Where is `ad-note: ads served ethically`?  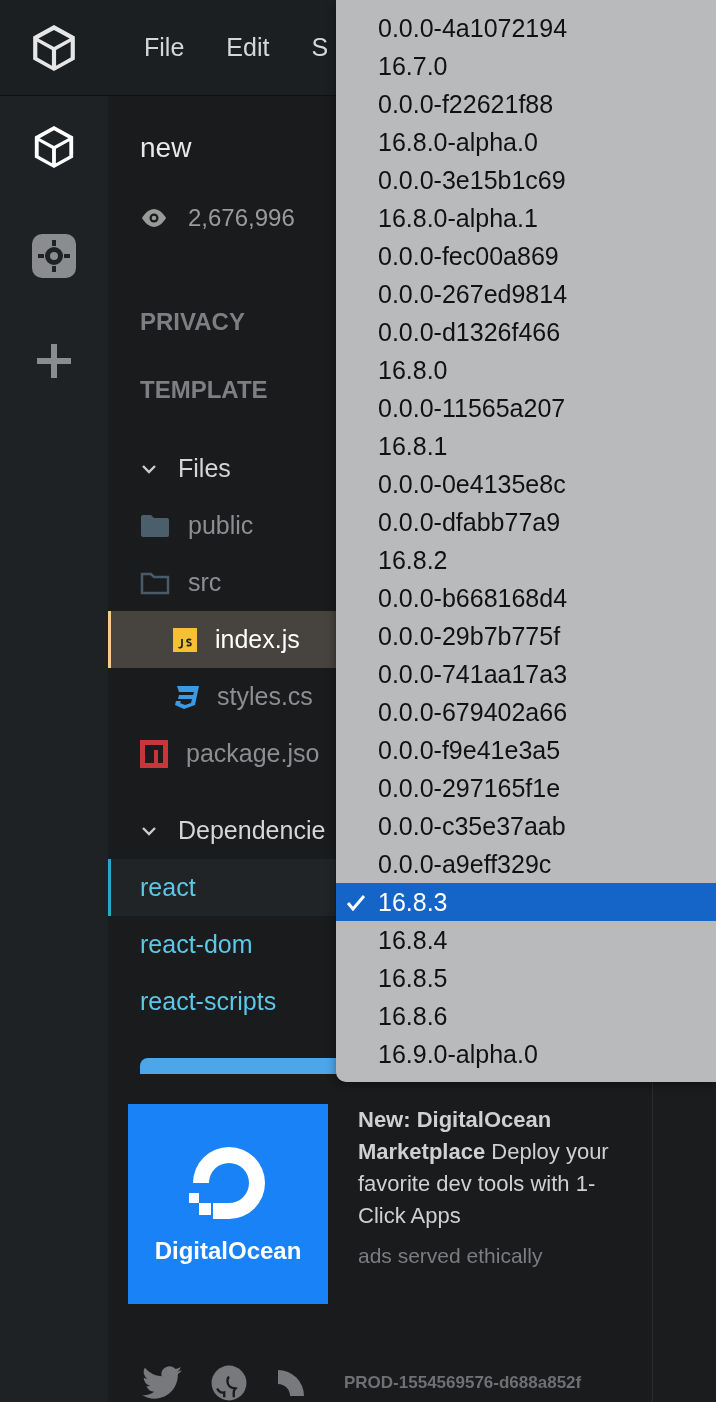 ad-note: ads served ethically is located at coordinates (451, 1256).